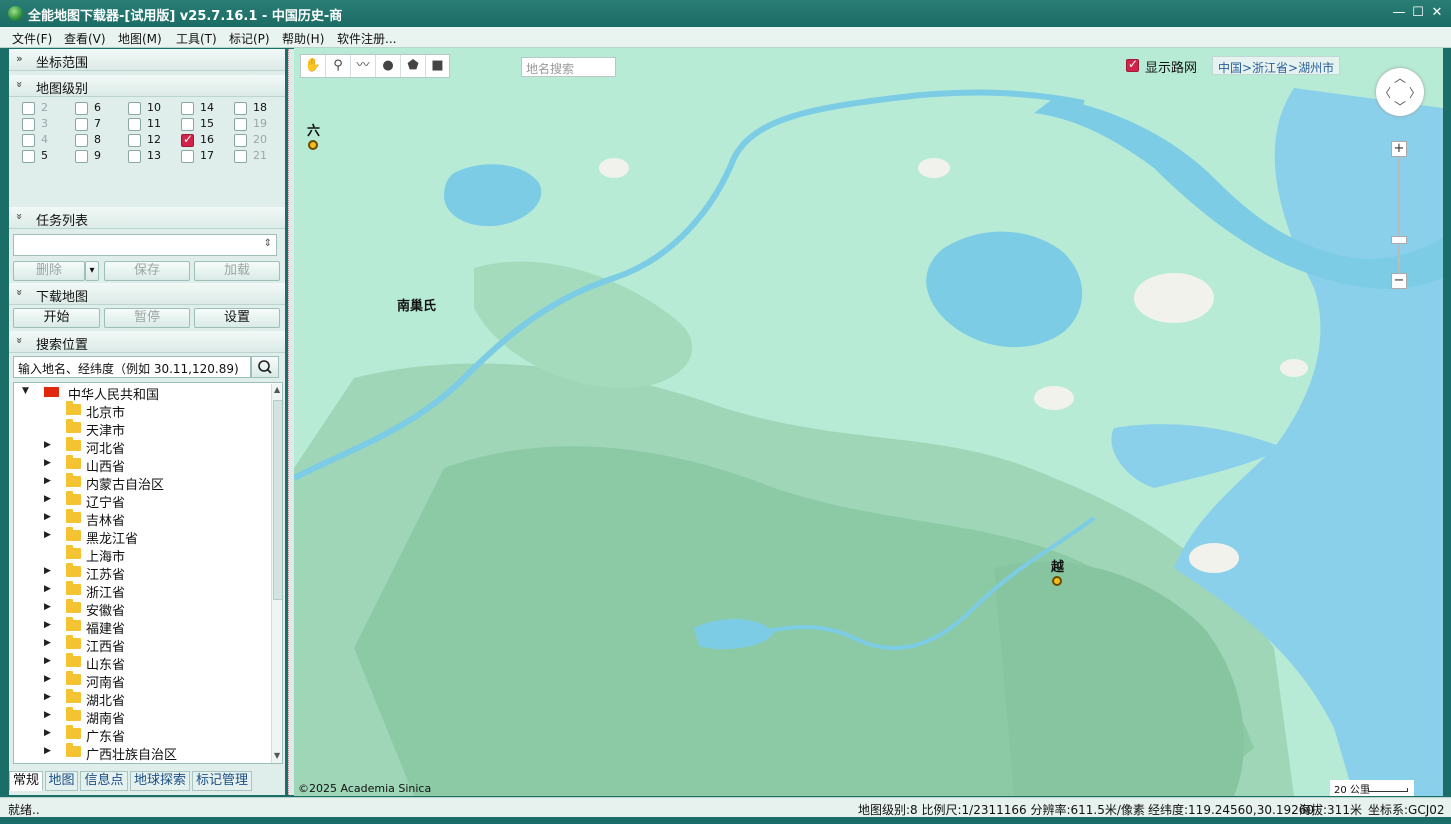 The image size is (1451, 824). I want to click on task-select: ⇕, so click(145, 245).